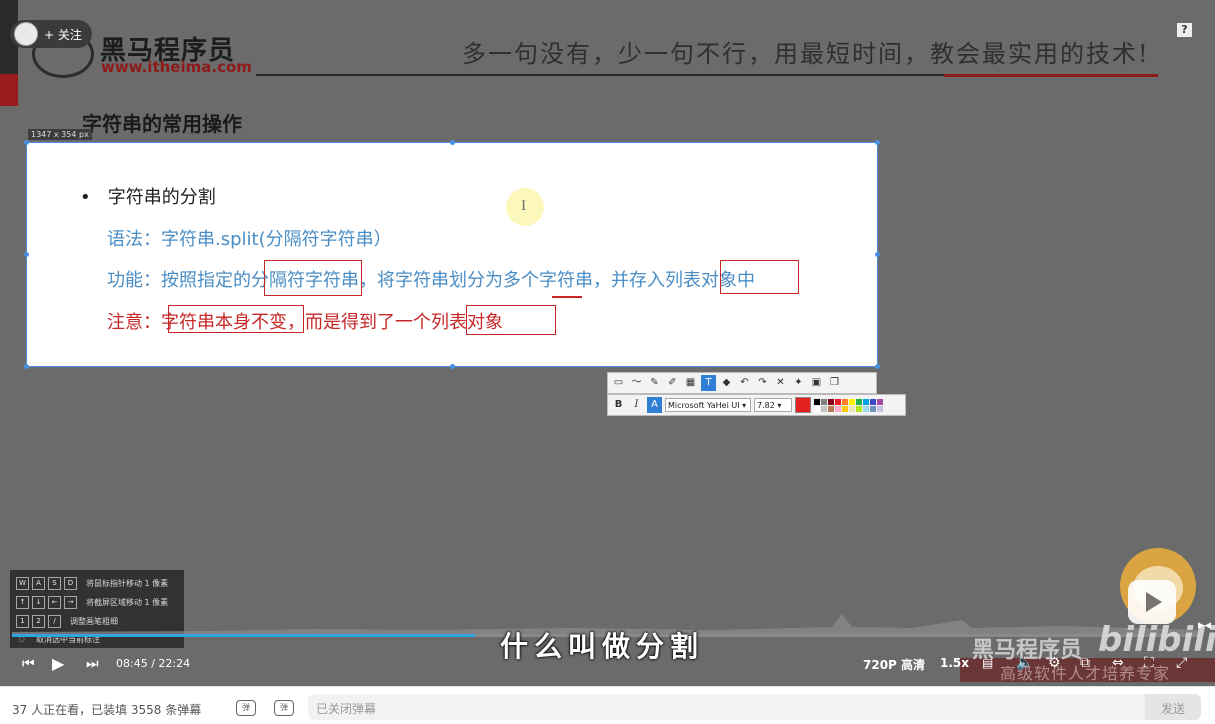 This screenshot has width=1215, height=724. I want to click on viewer-count: 37 人正在看，已装填 3558 条弹幕, so click(107, 710).